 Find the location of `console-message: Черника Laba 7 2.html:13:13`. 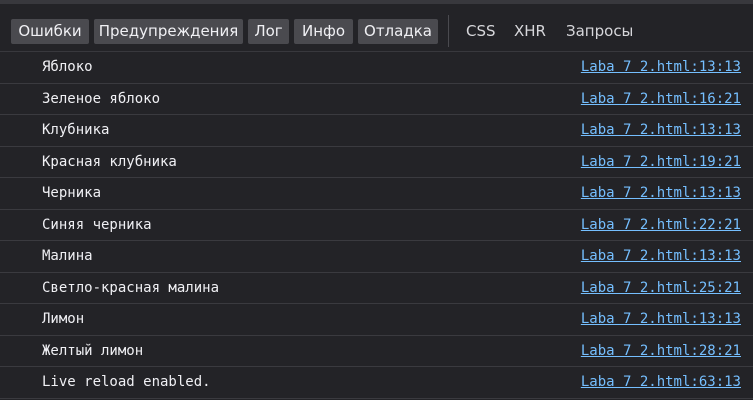

console-message: Черника Laba 7 2.html:13:13 is located at coordinates (376, 194).